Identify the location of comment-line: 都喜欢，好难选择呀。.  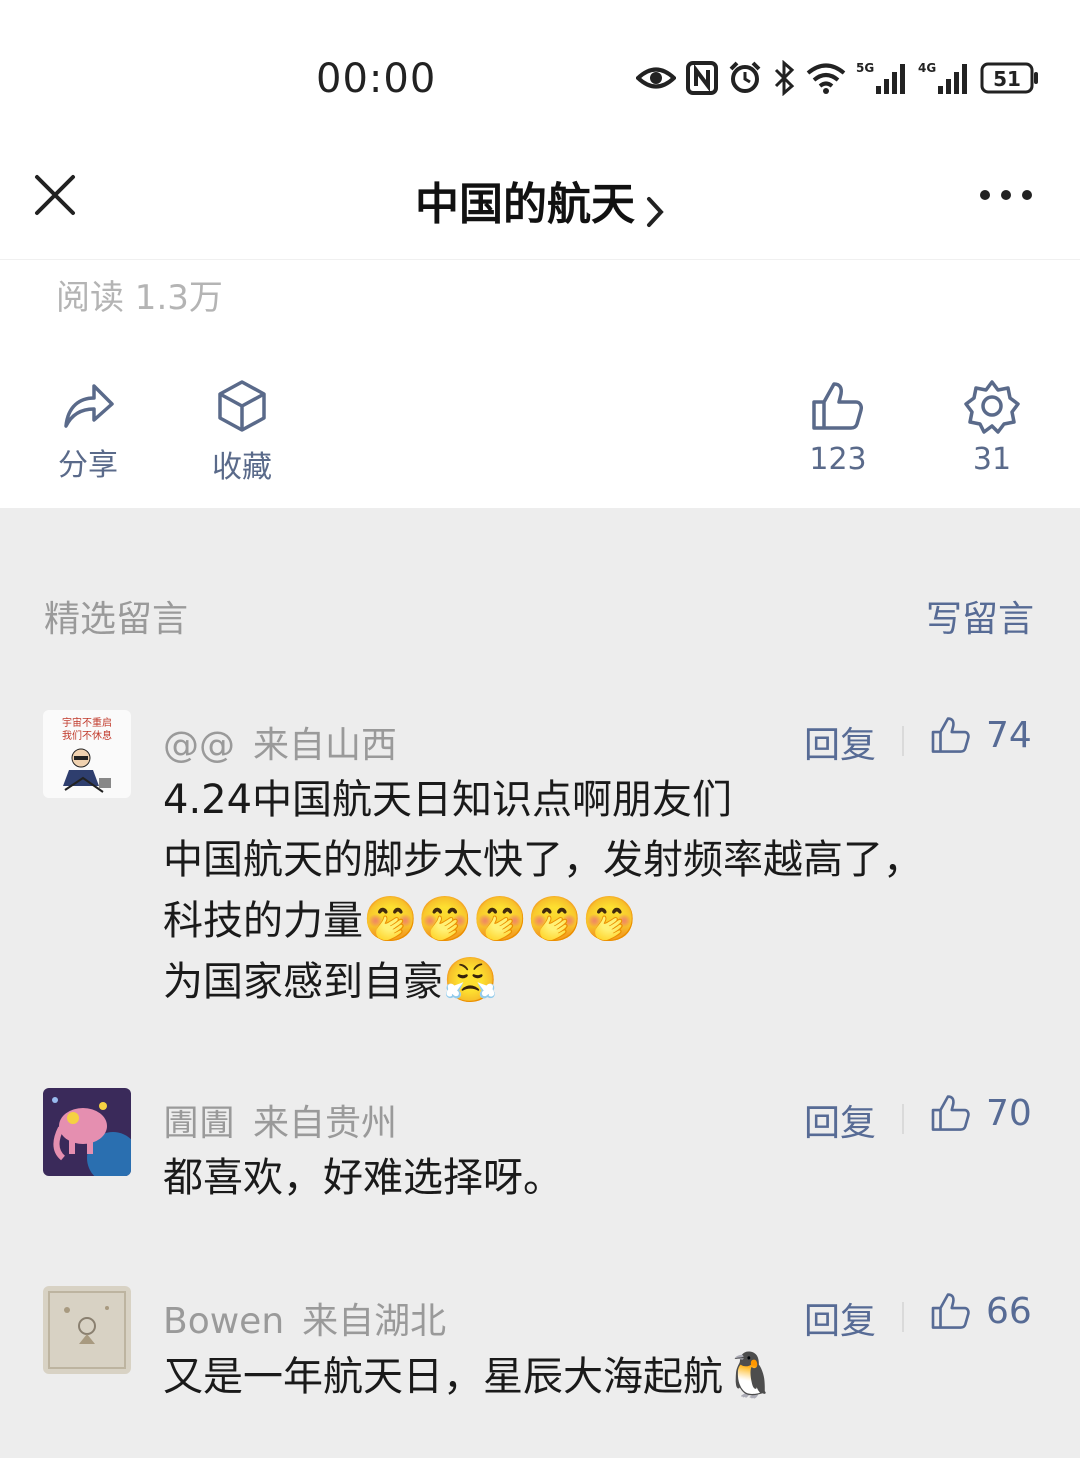
(363, 1178).